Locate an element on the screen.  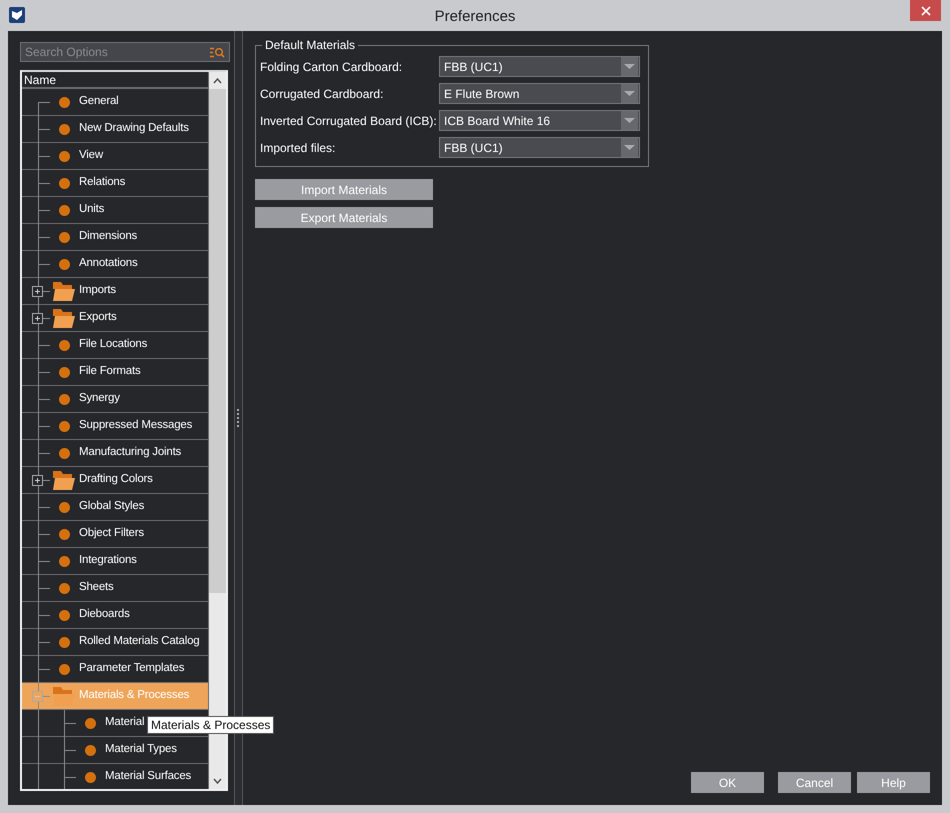
tree-item: Rolled Materials Catalog is located at coordinates (115, 642).